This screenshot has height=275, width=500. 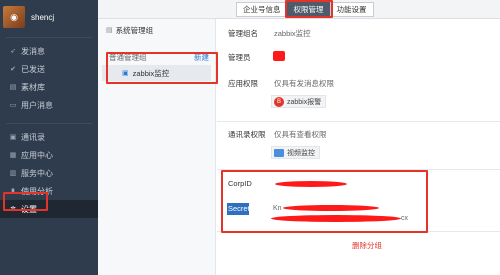 I want to click on contacts-permission-value: 仅具有查看权限, so click(x=300, y=134).